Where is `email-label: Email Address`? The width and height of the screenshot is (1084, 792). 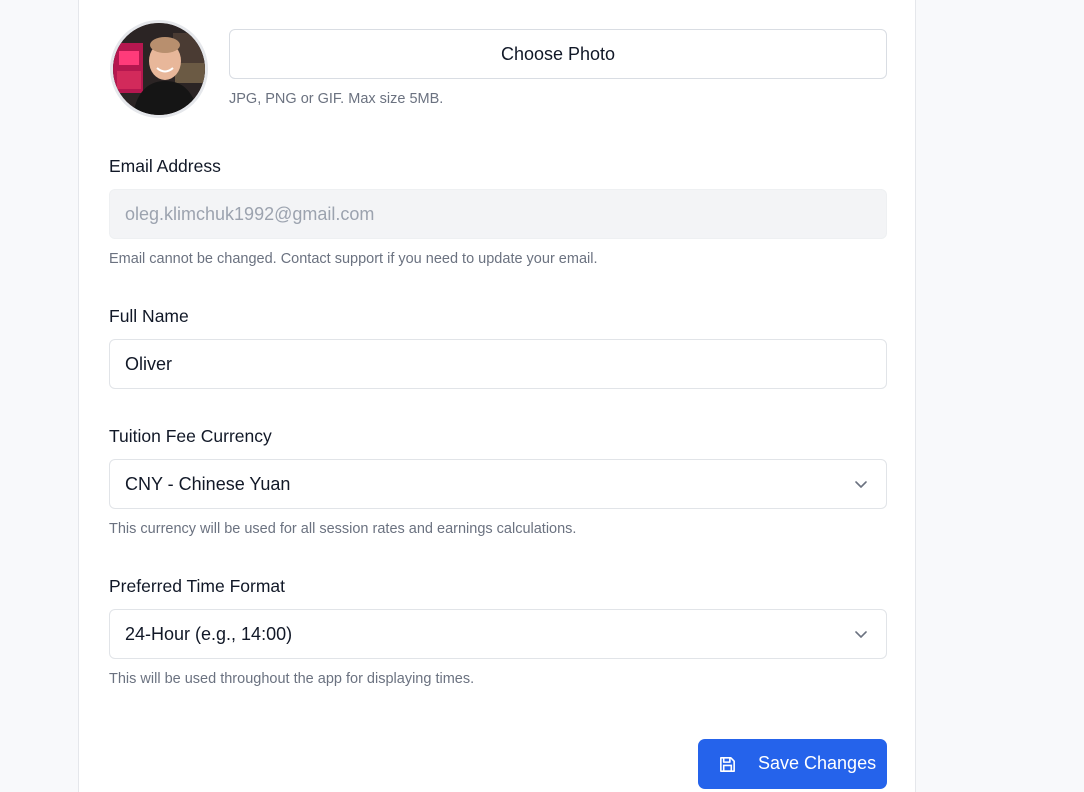
email-label: Email Address is located at coordinates (165, 166).